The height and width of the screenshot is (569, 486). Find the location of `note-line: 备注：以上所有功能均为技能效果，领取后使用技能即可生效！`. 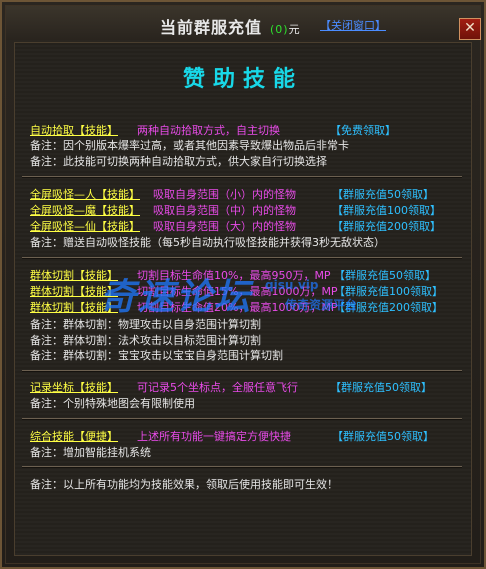

note-line: 备注：以上所有功能均为技能效果，领取后使用技能即可生效！ is located at coordinates (184, 484).